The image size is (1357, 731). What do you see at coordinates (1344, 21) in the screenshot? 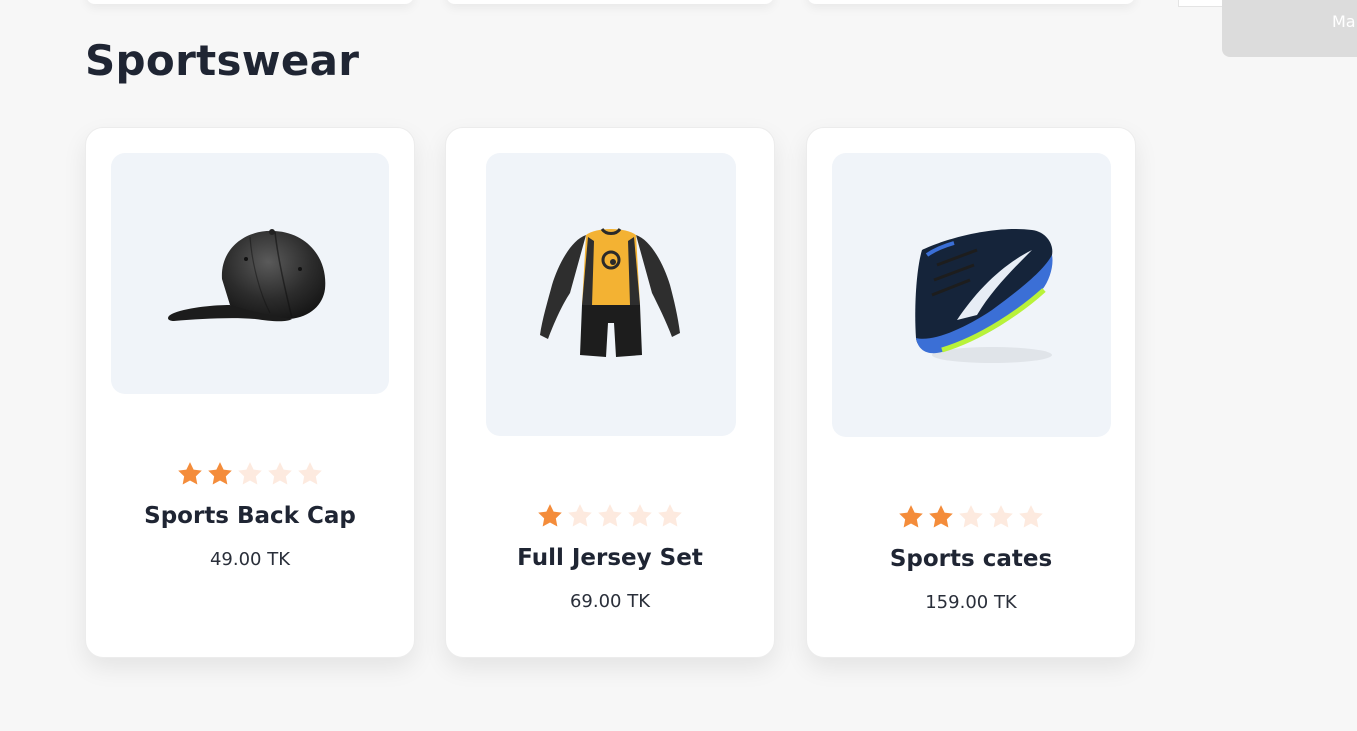
I see `top-right-button-label: Ma` at bounding box center [1344, 21].